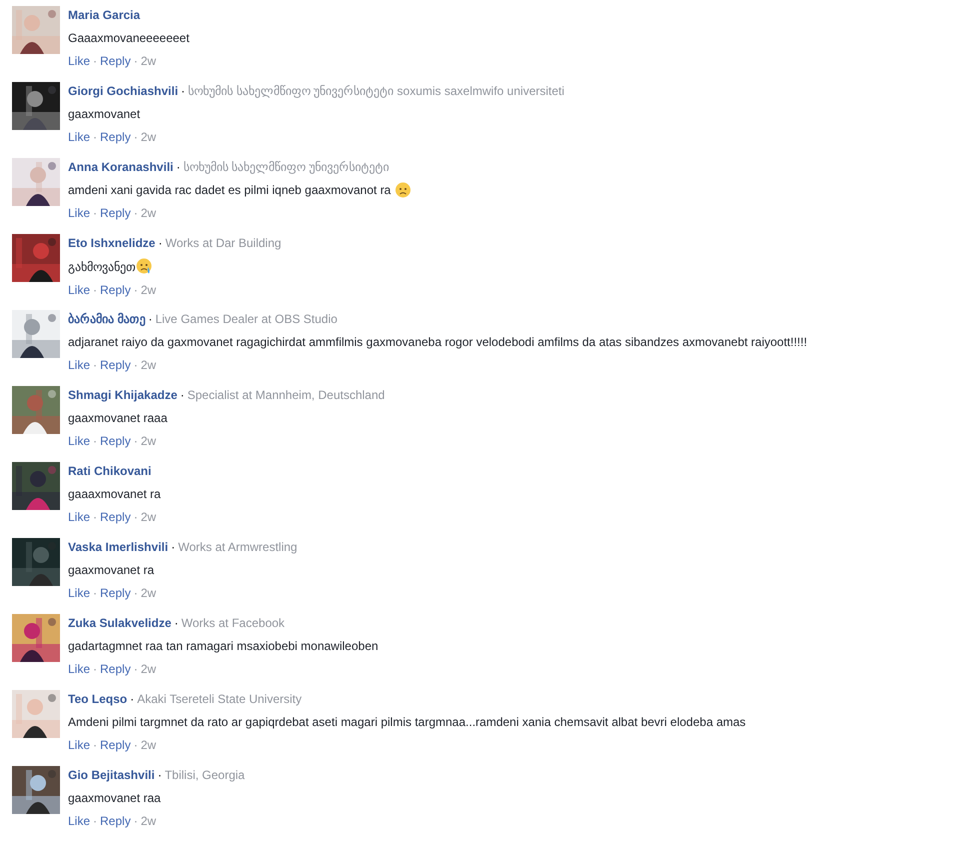  Describe the element at coordinates (223, 646) in the screenshot. I see `comment-text: gadartagmnet raa tan ramagari msaxiobebi monawileoben` at that location.